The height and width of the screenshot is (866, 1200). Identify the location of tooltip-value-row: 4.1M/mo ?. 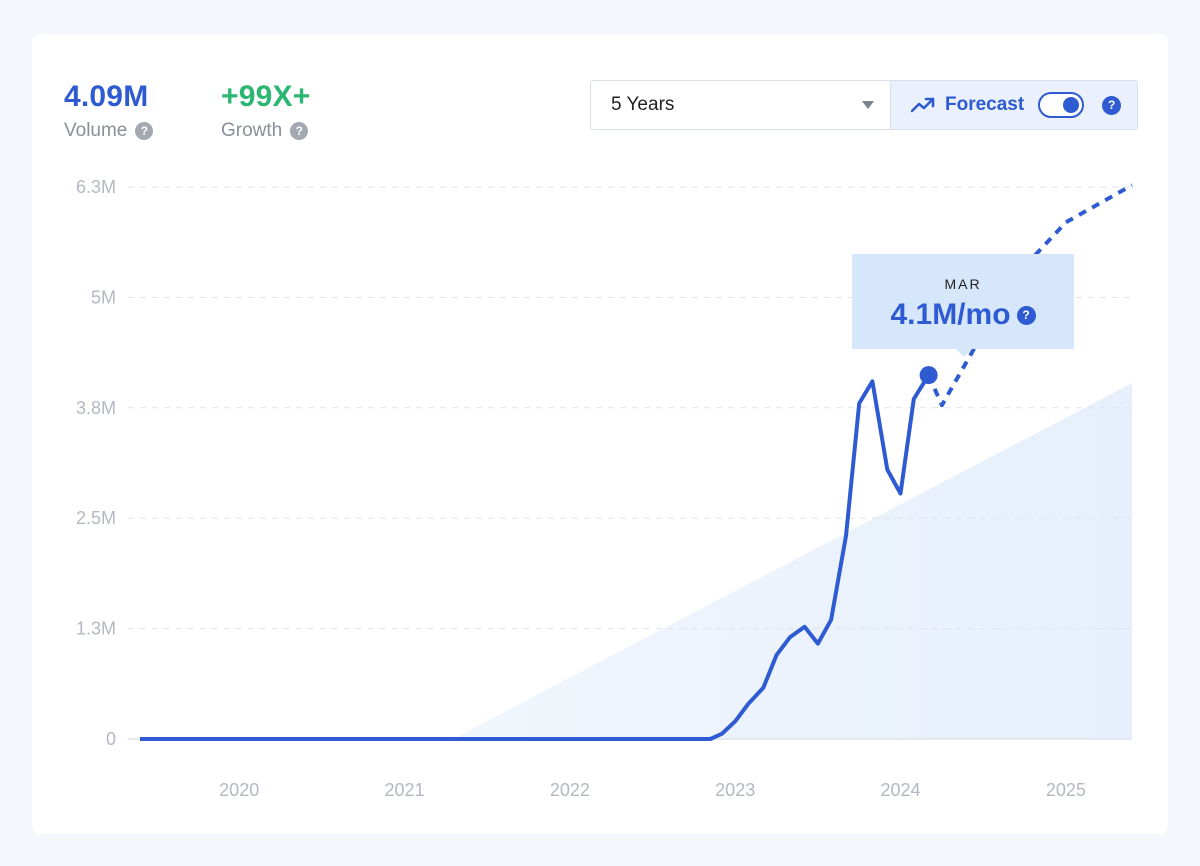
(963, 315).